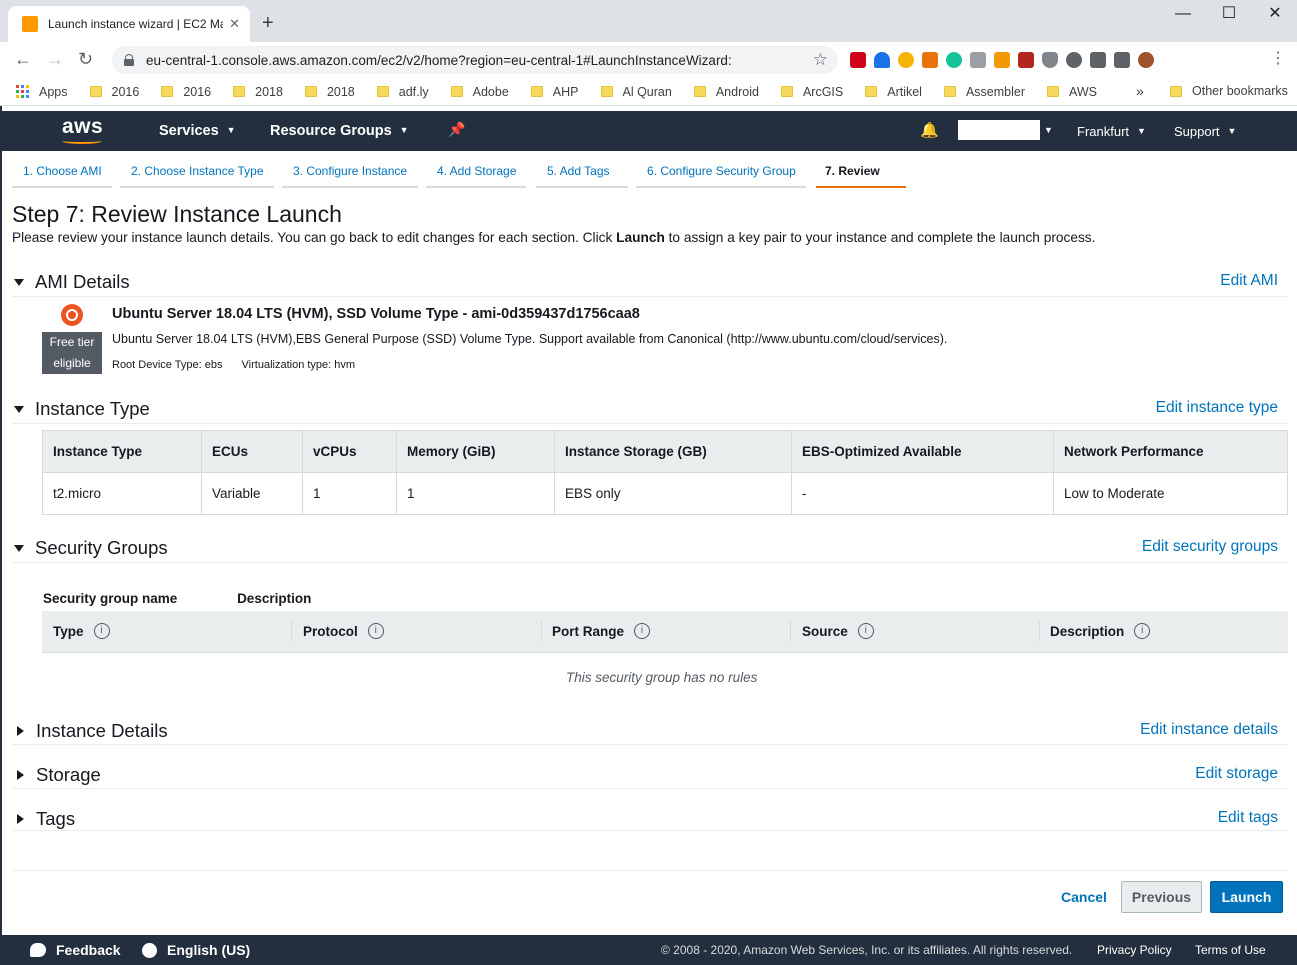  Describe the element at coordinates (1210, 547) in the screenshot. I see `edit-security-groups-link: Edit security groups` at that location.